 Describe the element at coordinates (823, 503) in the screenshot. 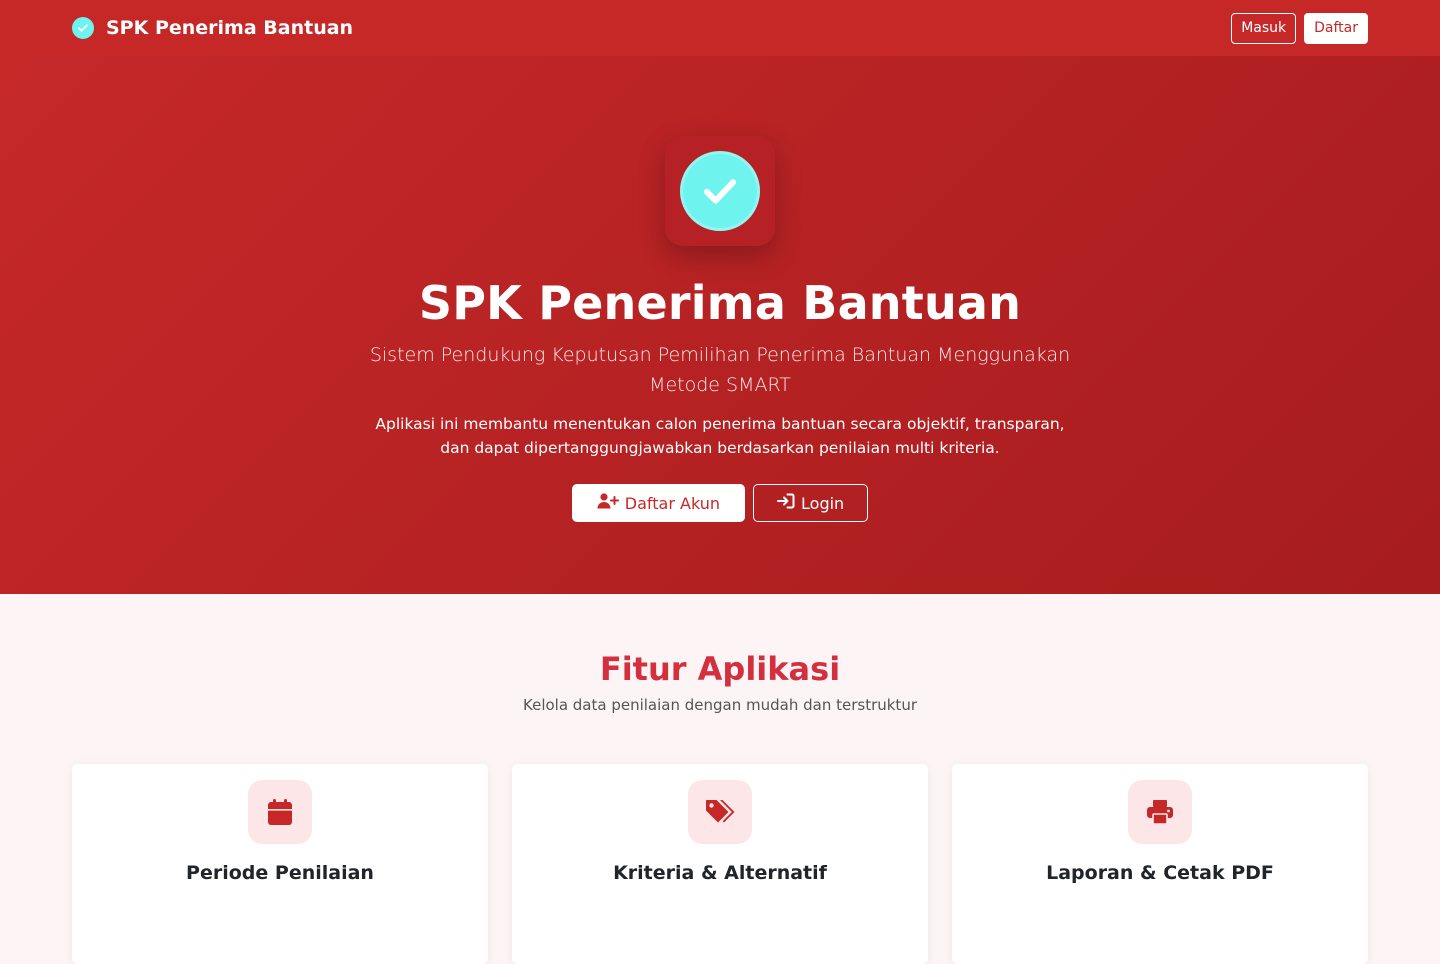

I see `login-label: Login` at that location.